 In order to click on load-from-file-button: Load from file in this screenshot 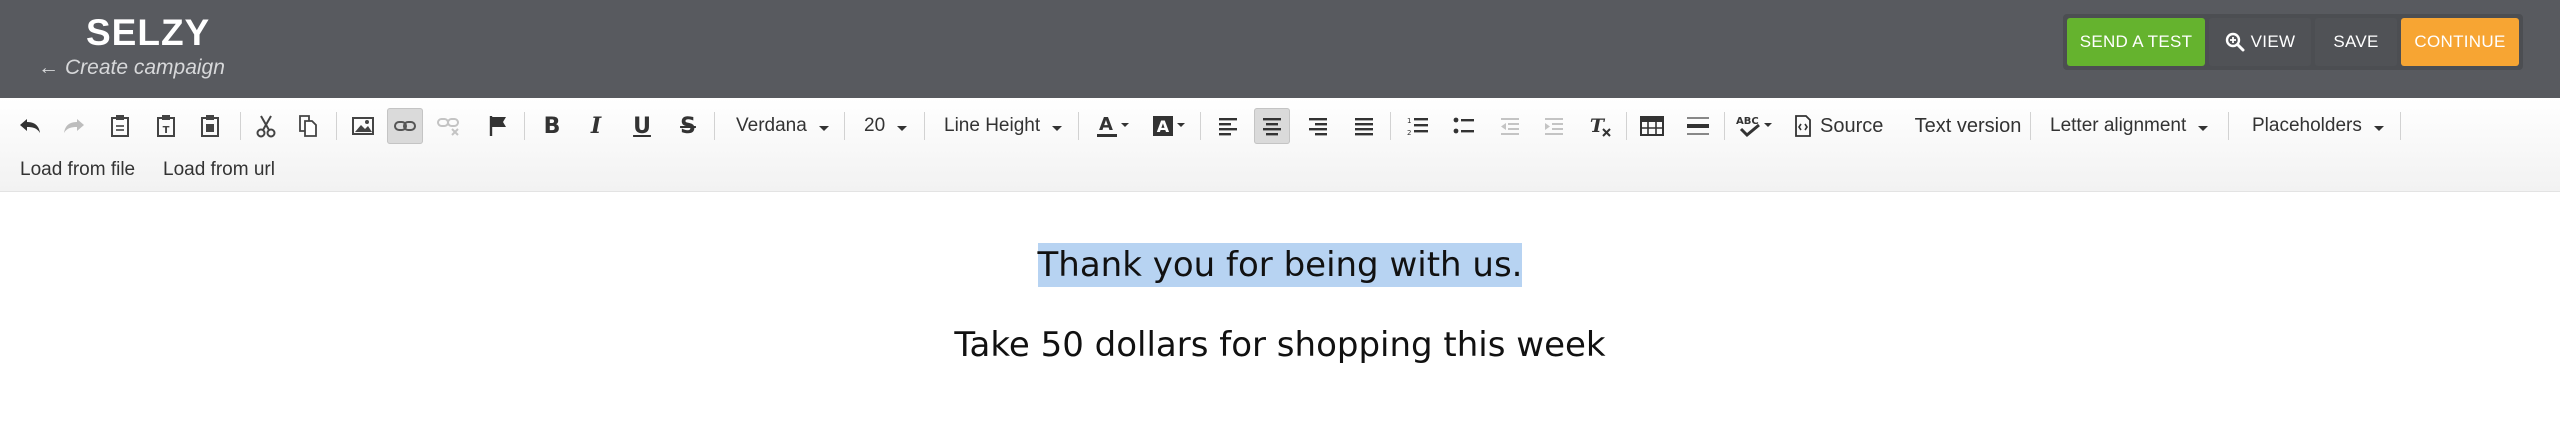, I will do `click(77, 170)`.